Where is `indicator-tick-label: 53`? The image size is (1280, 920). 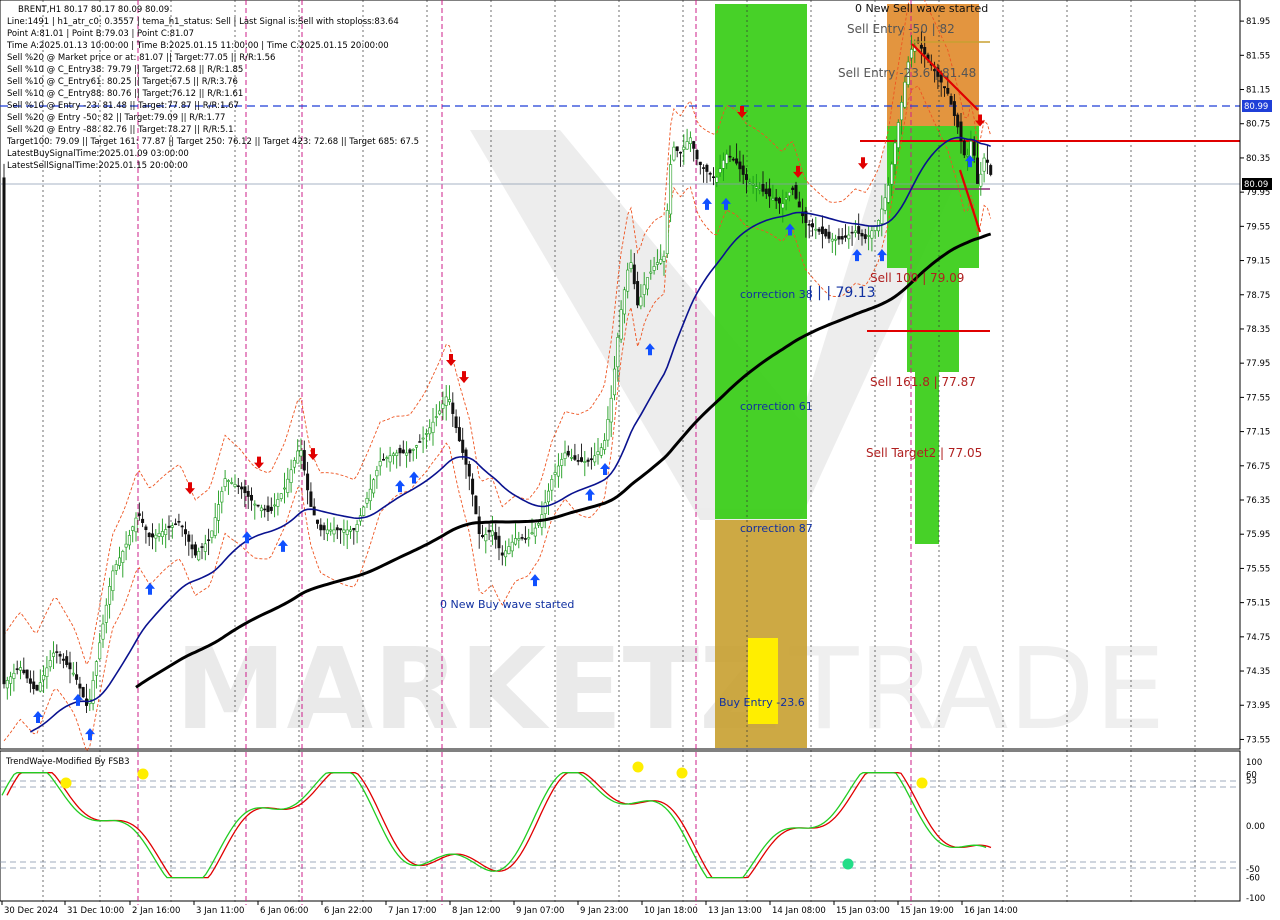
indicator-tick-label: 53 is located at coordinates (1251, 781).